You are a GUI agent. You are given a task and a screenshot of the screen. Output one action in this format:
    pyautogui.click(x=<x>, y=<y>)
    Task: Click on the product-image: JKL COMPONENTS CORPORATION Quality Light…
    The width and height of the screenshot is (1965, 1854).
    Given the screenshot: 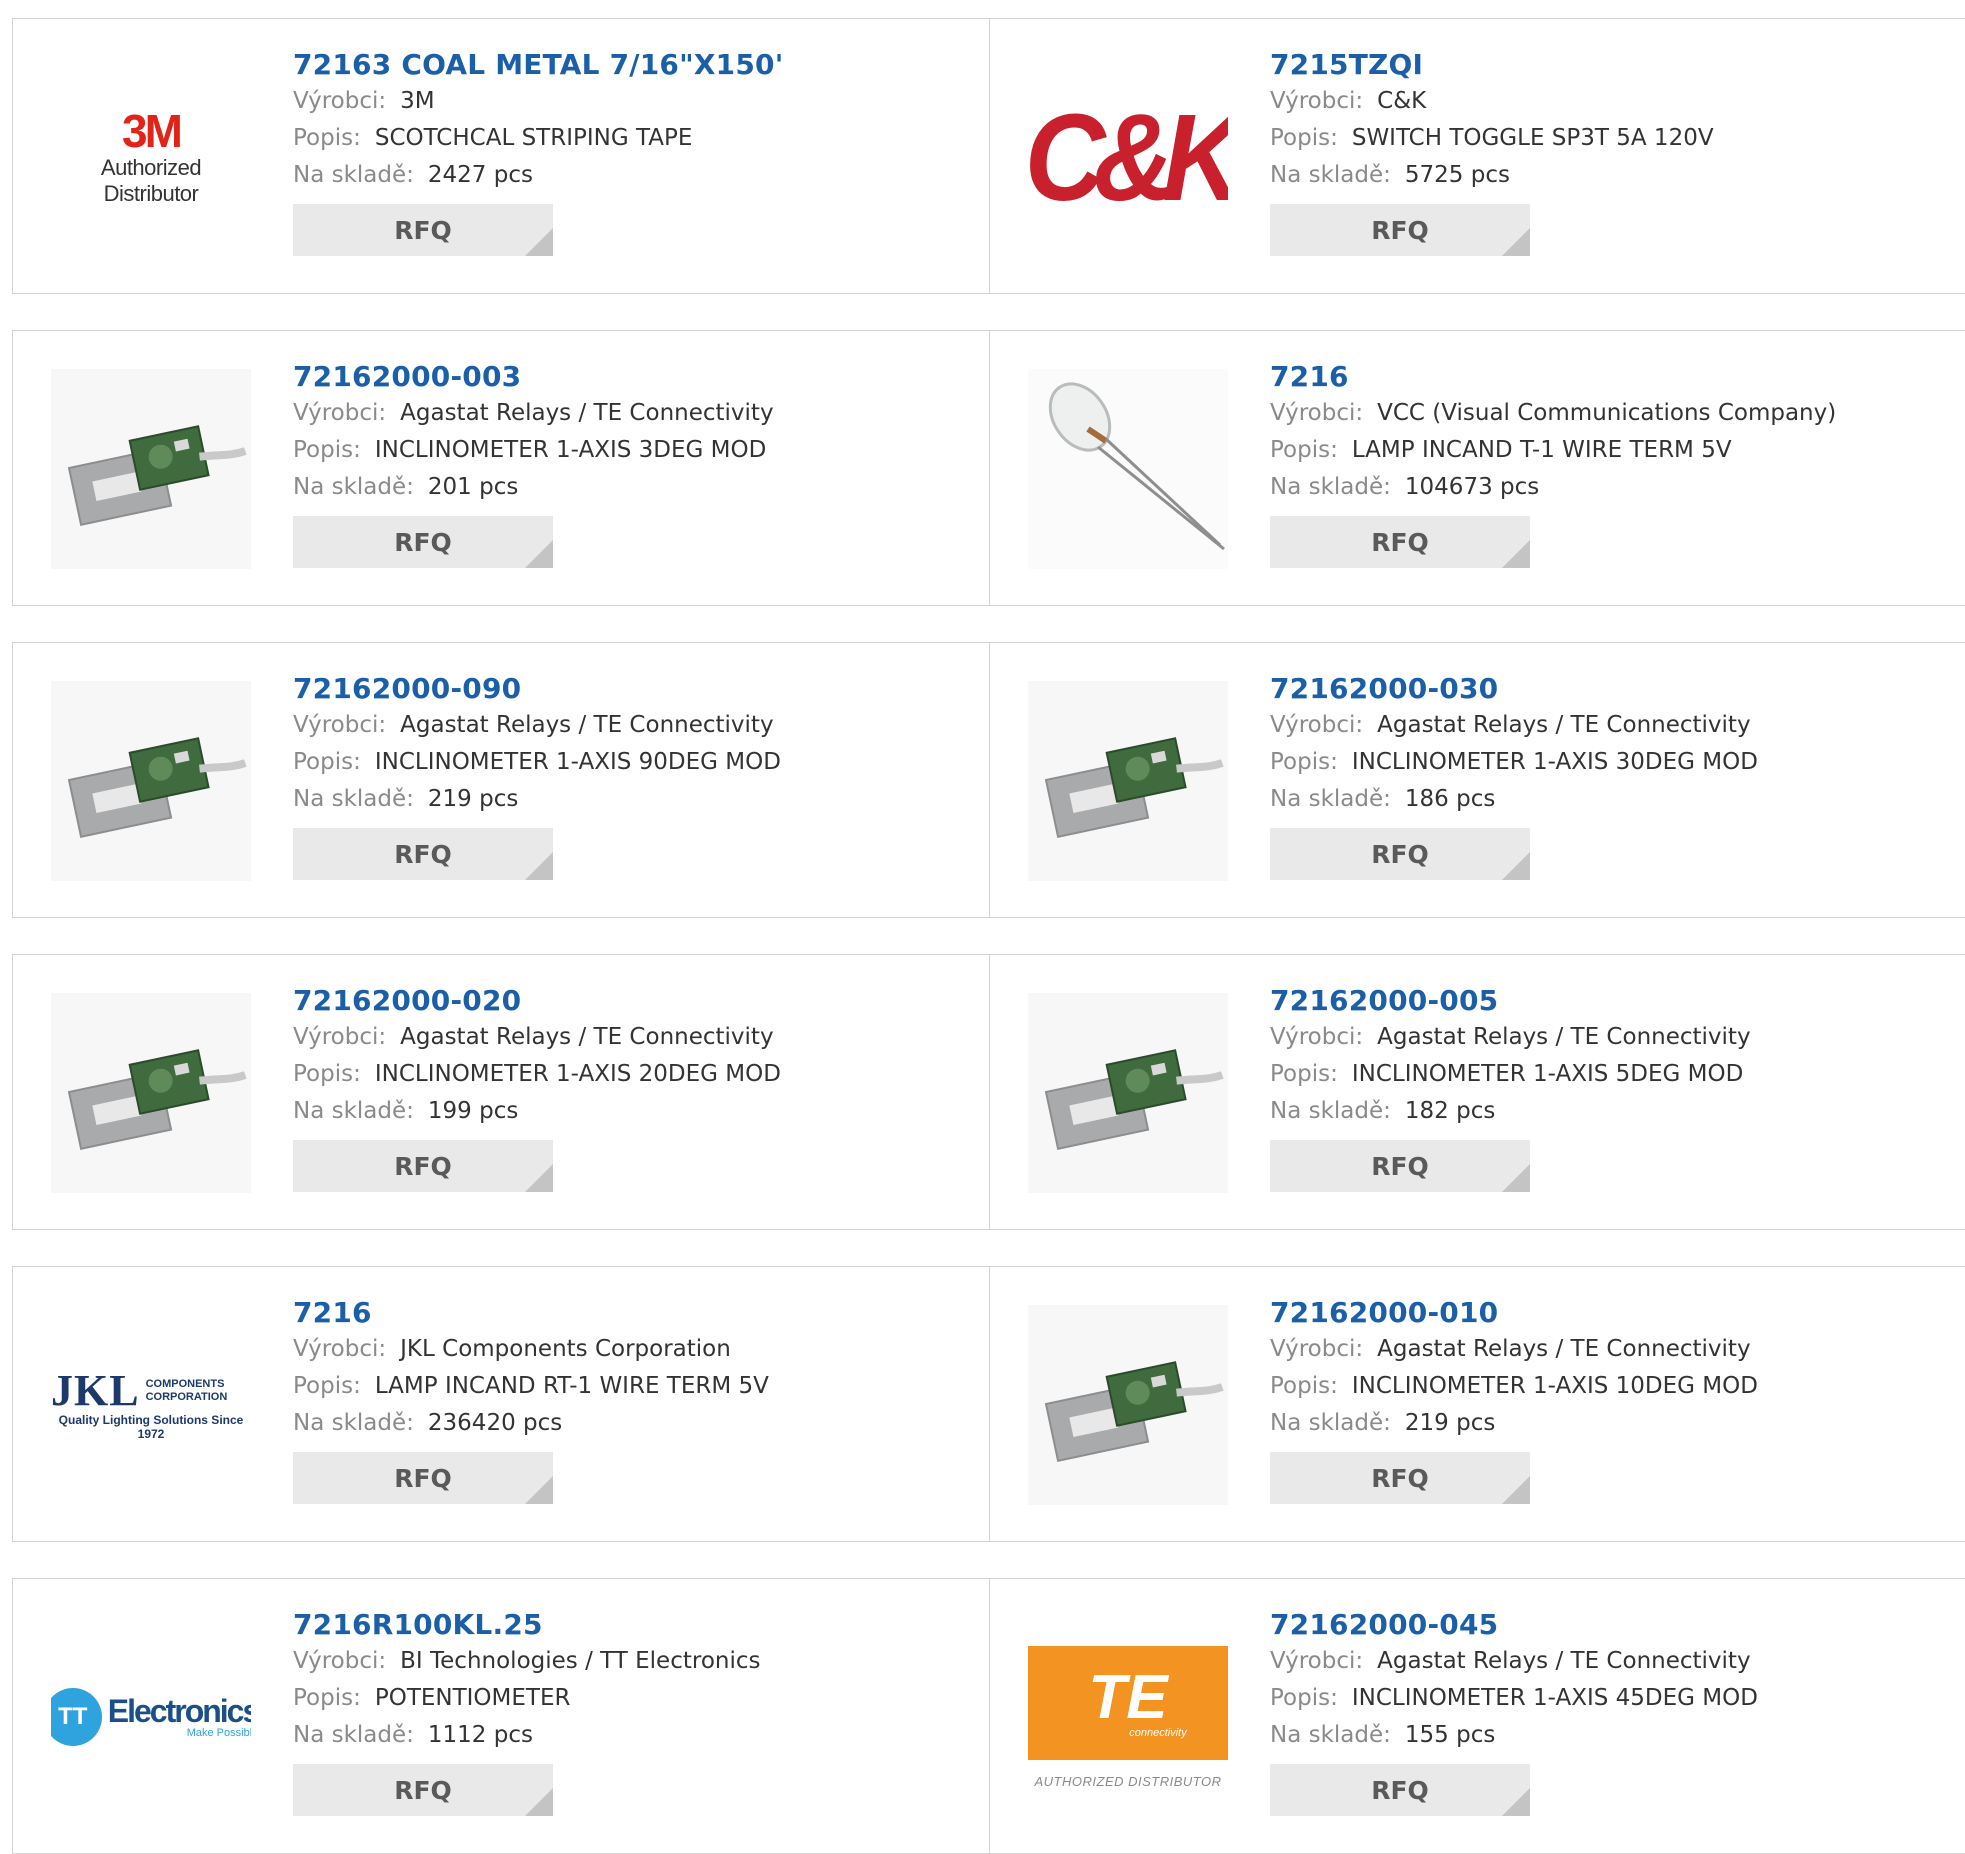 What is the action you would take?
    pyautogui.click(x=151, y=1405)
    